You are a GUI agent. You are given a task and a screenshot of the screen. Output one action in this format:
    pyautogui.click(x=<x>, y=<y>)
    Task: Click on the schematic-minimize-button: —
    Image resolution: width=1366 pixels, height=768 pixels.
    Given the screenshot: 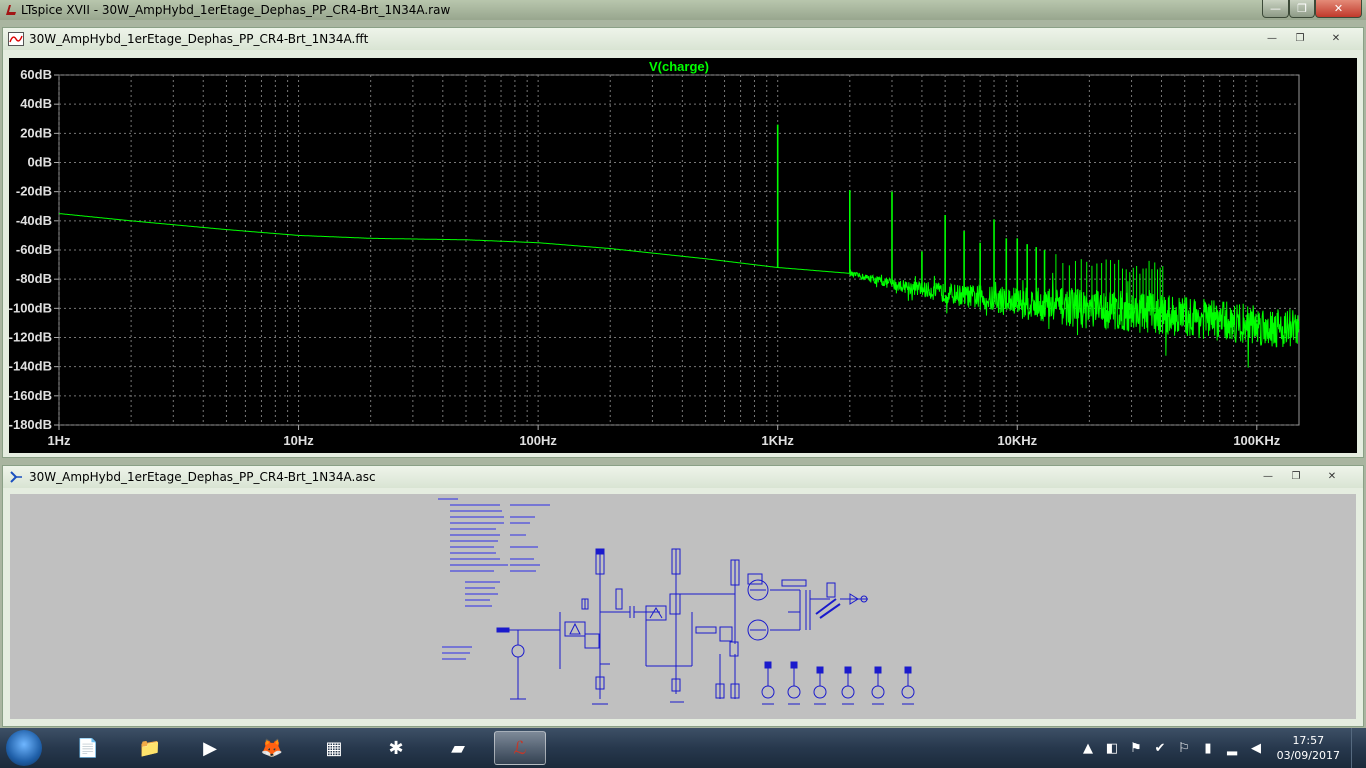 What is the action you would take?
    pyautogui.click(x=1268, y=476)
    